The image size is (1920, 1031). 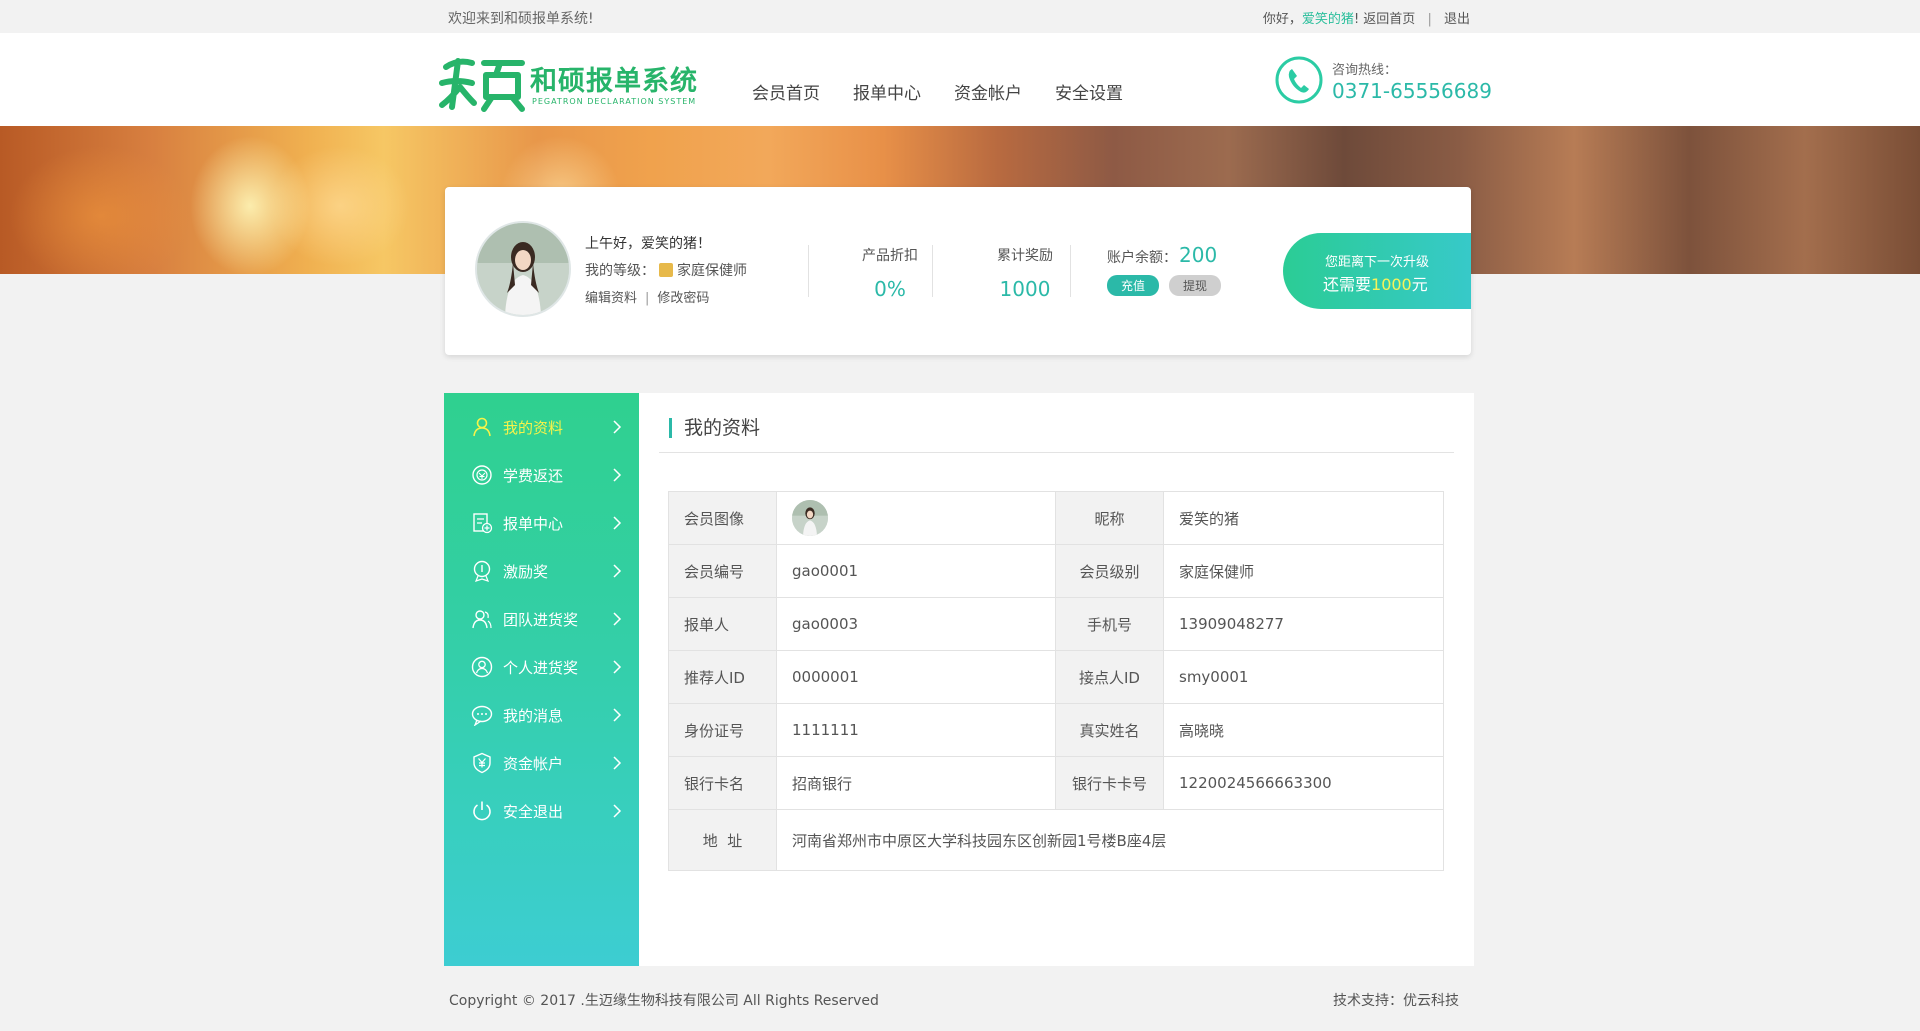 What do you see at coordinates (1109, 677) in the screenshot?
I see `field-label: 接点人ID` at bounding box center [1109, 677].